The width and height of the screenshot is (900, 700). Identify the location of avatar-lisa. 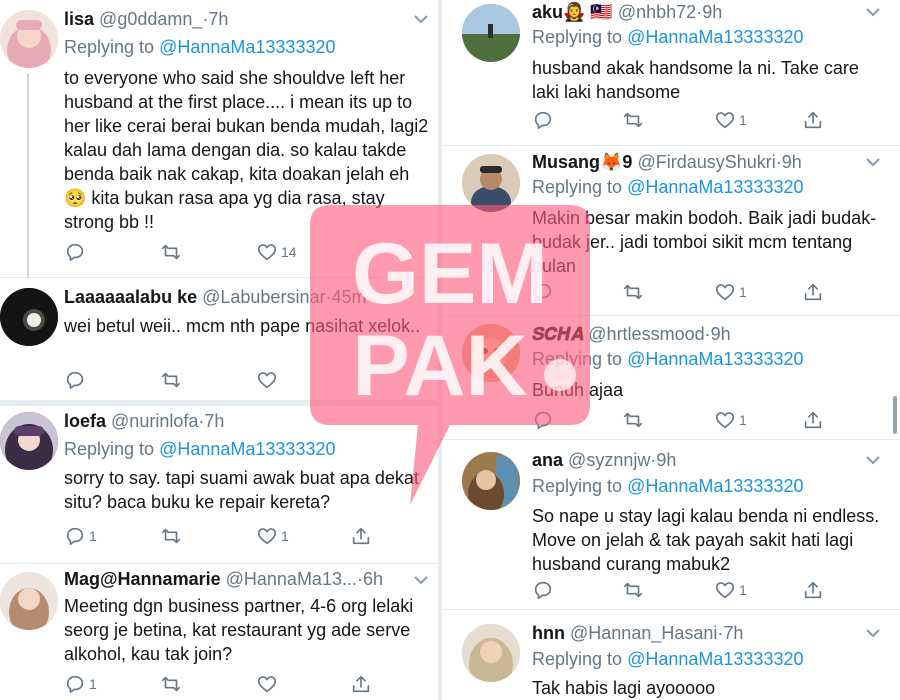
(29, 39).